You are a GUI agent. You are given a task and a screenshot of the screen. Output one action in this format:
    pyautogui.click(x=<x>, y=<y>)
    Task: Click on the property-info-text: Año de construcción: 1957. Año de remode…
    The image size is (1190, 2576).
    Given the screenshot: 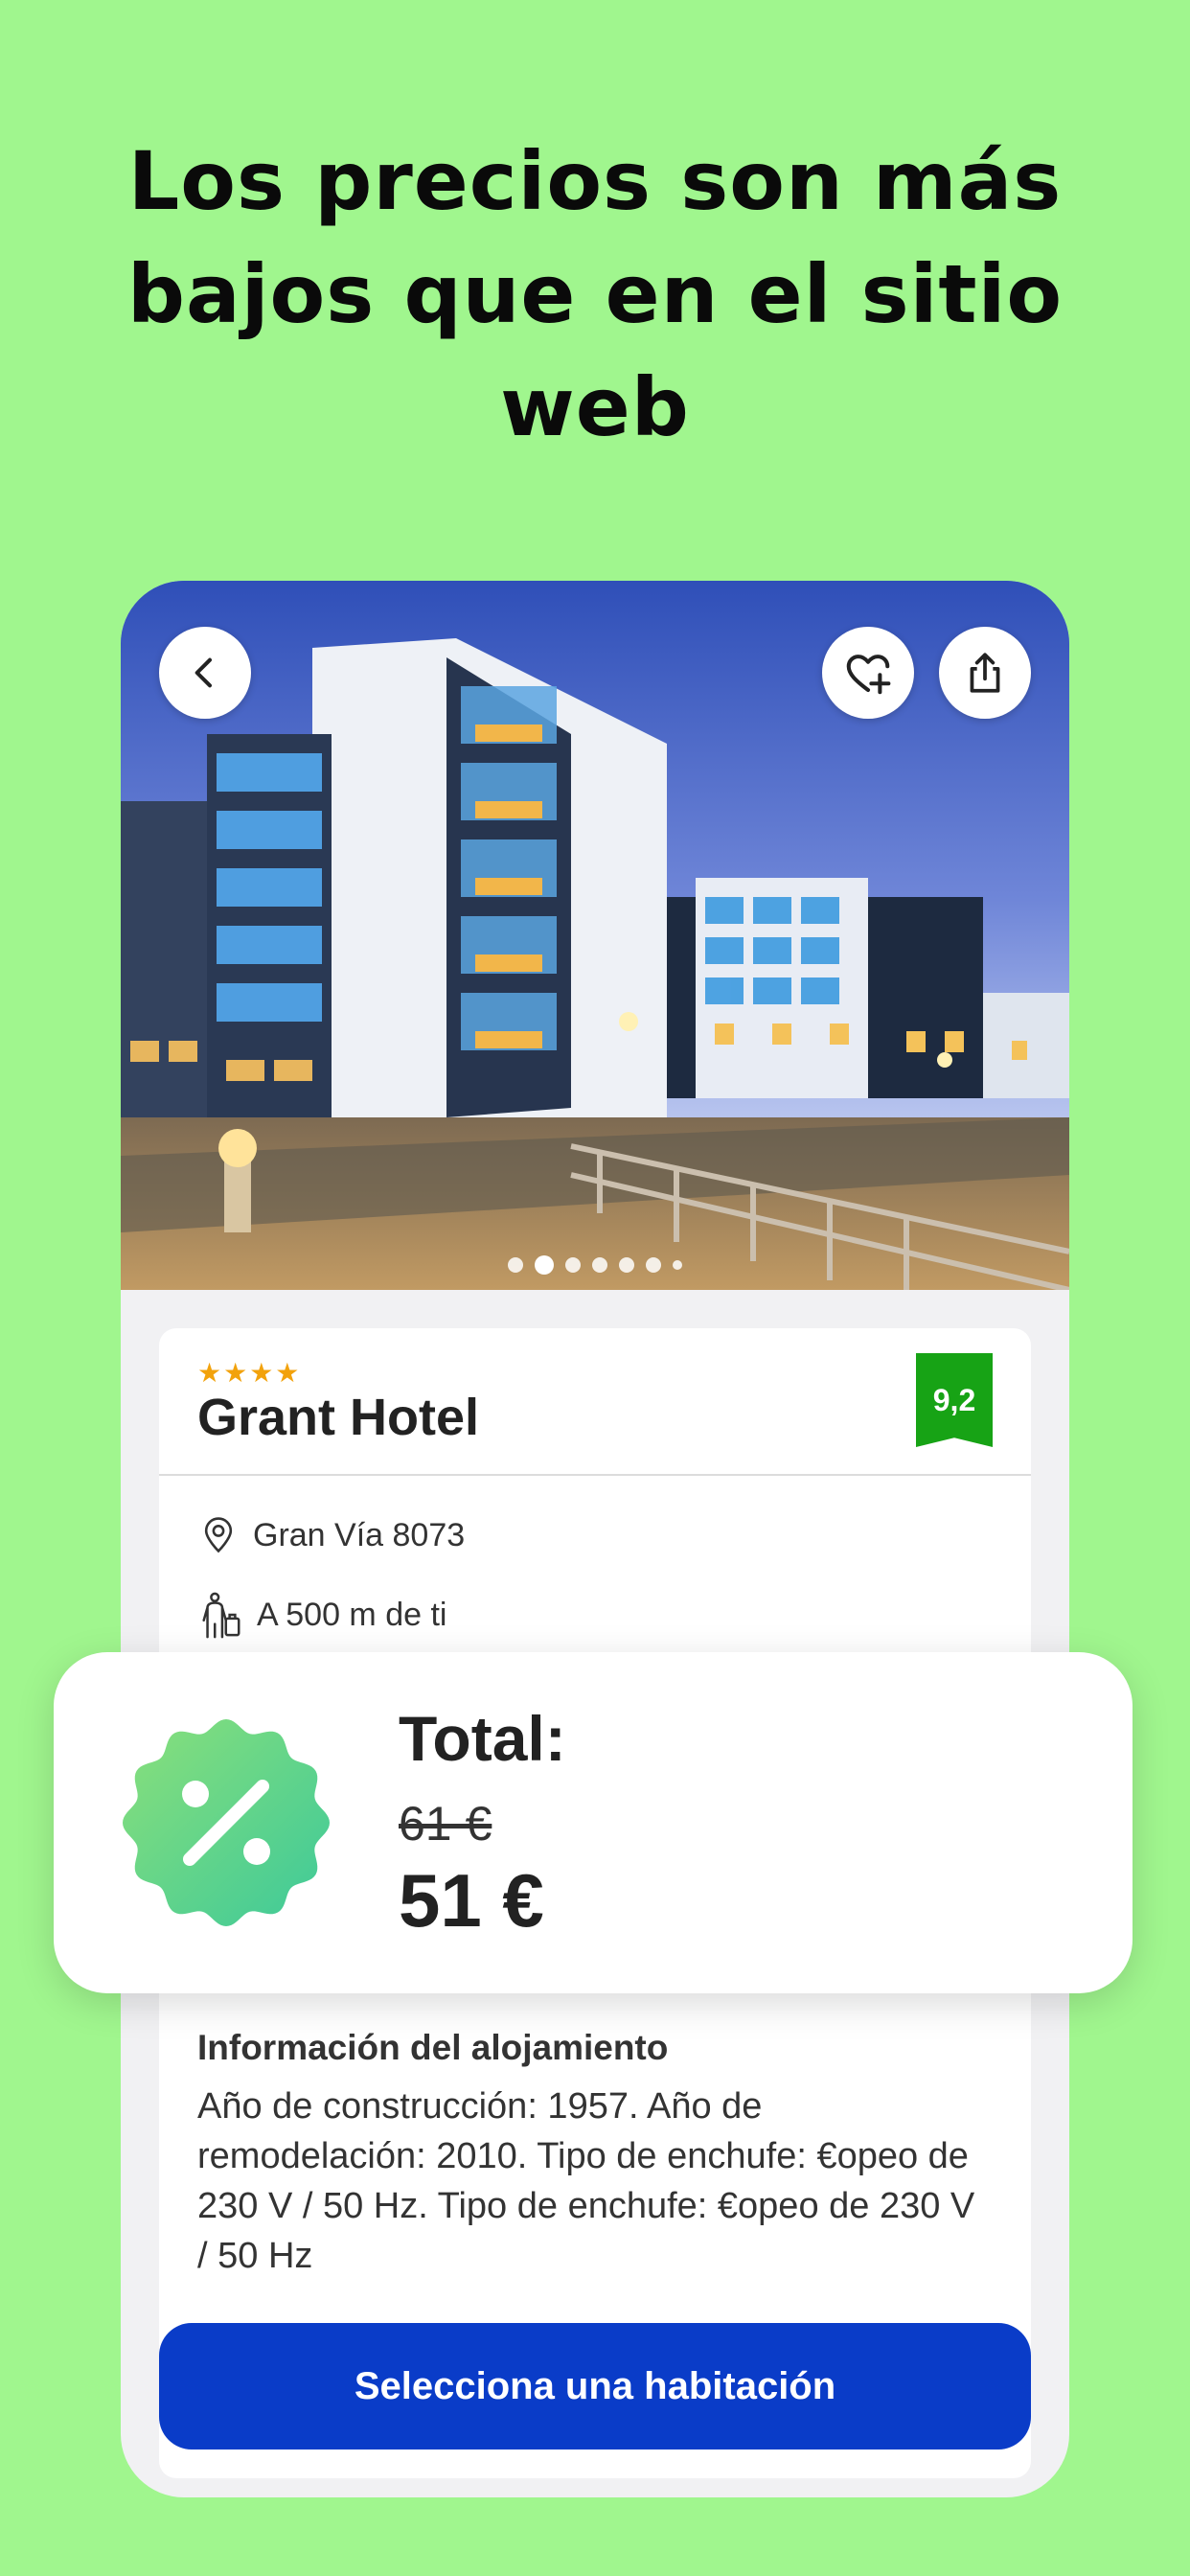 What is the action you would take?
    pyautogui.click(x=586, y=2181)
    